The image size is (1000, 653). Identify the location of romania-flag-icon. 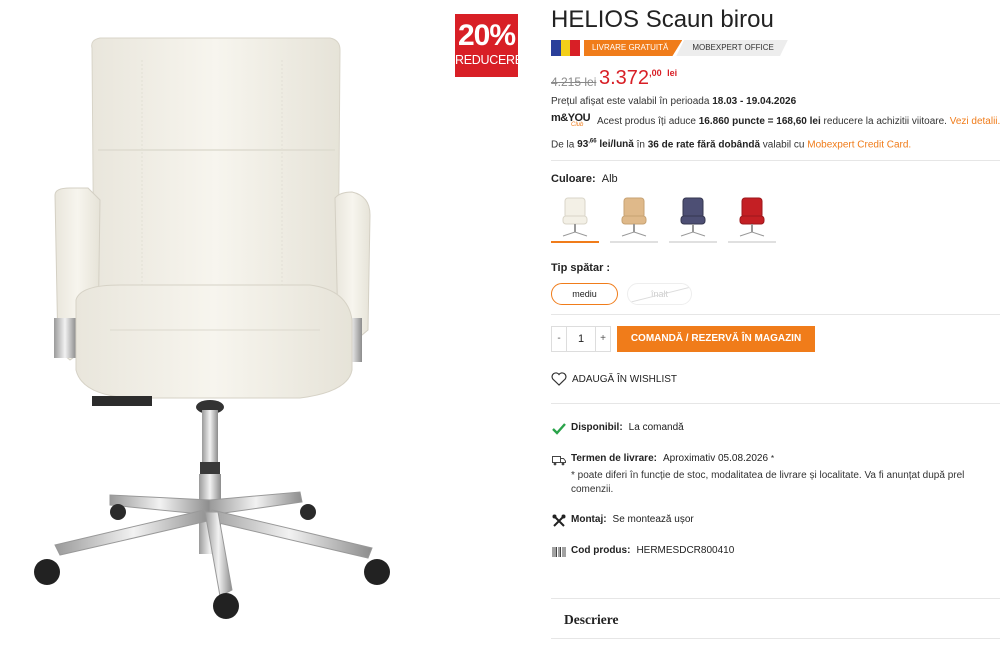
(566, 48).